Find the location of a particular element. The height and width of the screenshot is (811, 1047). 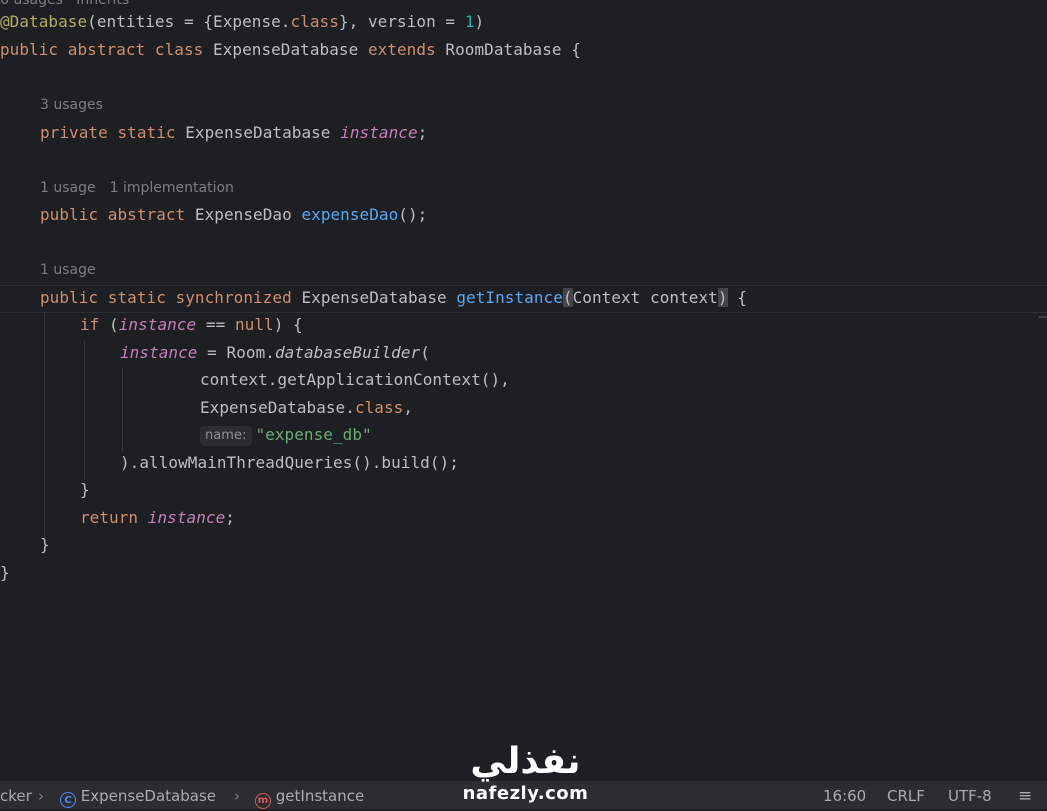

watermark-latin: nafezly.com is located at coordinates (525, 793).